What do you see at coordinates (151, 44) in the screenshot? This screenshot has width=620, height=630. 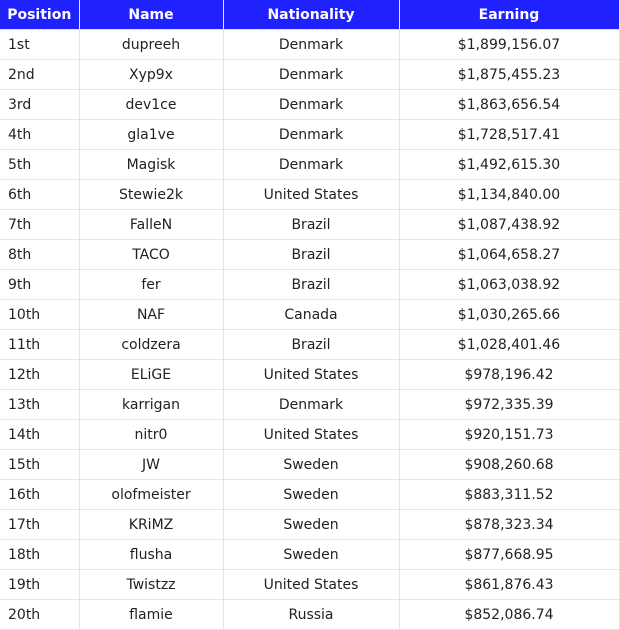 I see `cell-name: dupreeh` at bounding box center [151, 44].